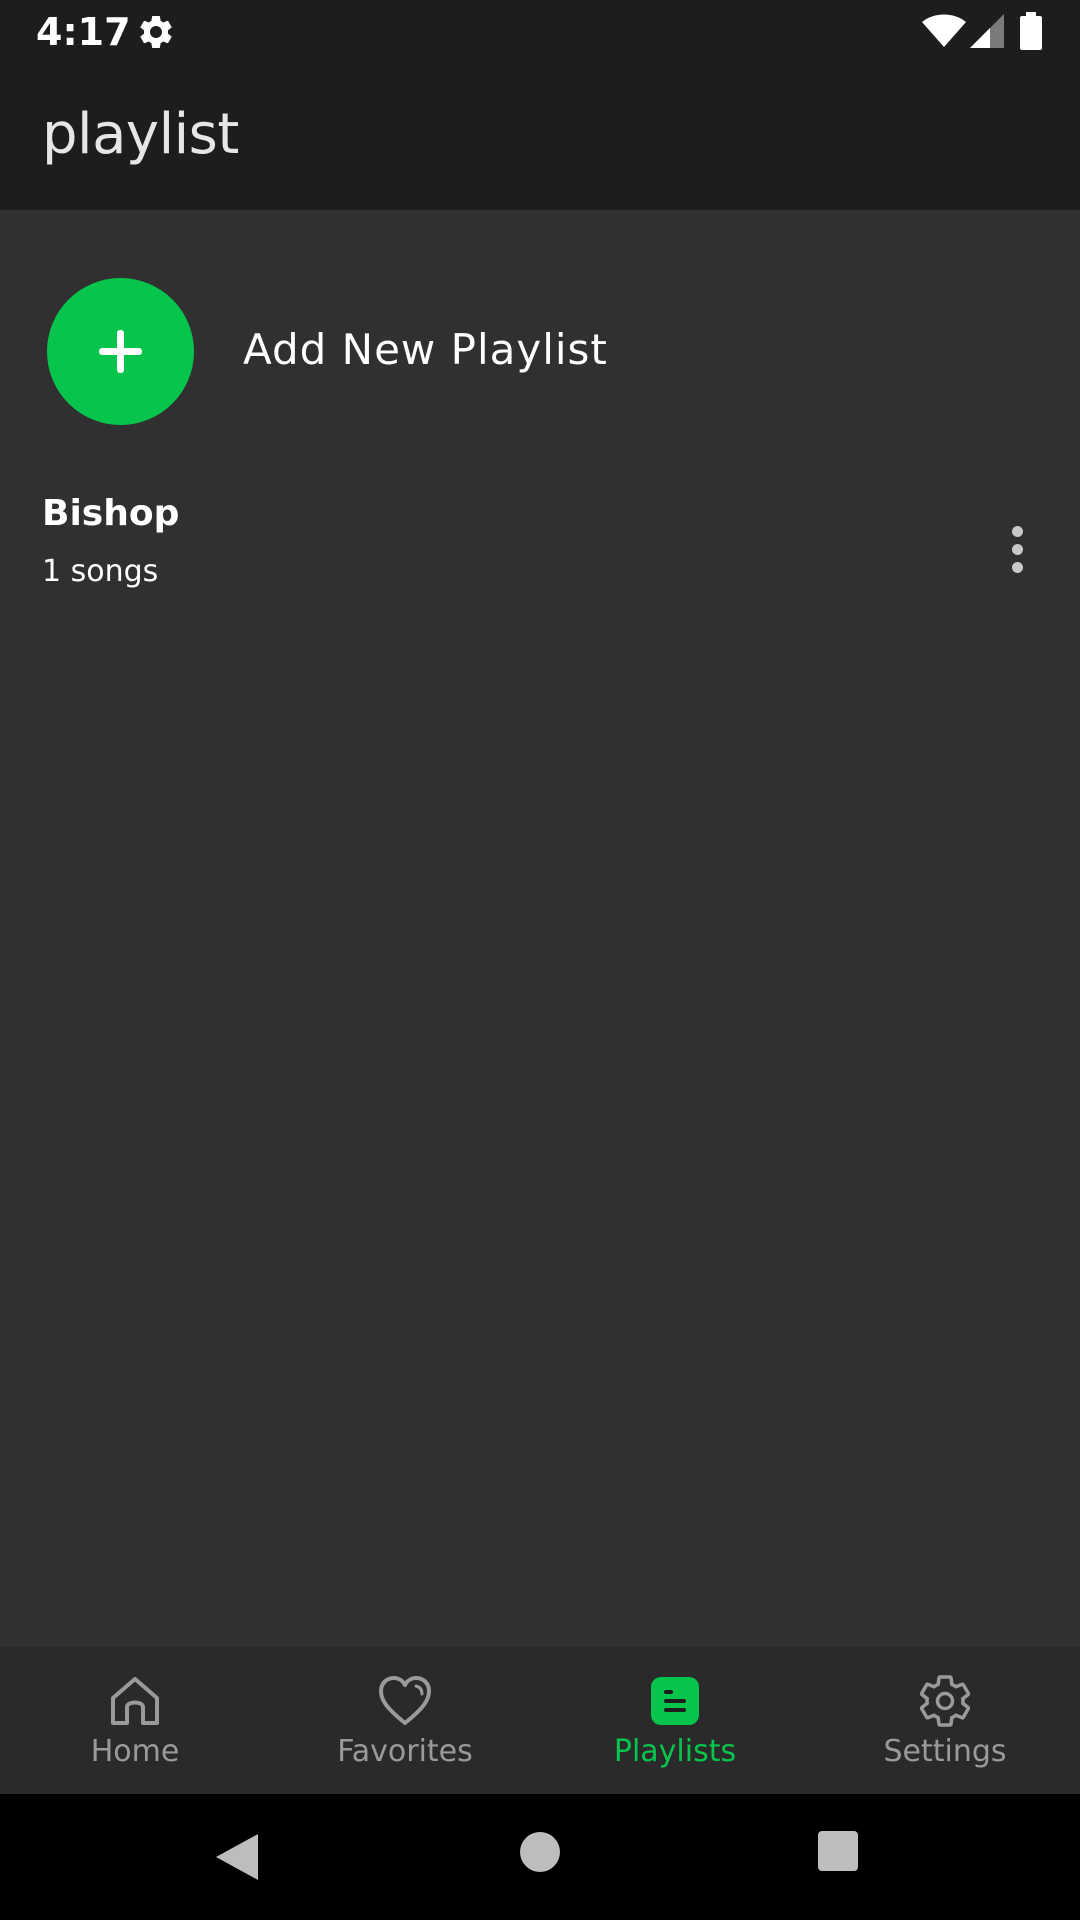  What do you see at coordinates (405, 1751) in the screenshot?
I see `nav-label-favorites: Favorites` at bounding box center [405, 1751].